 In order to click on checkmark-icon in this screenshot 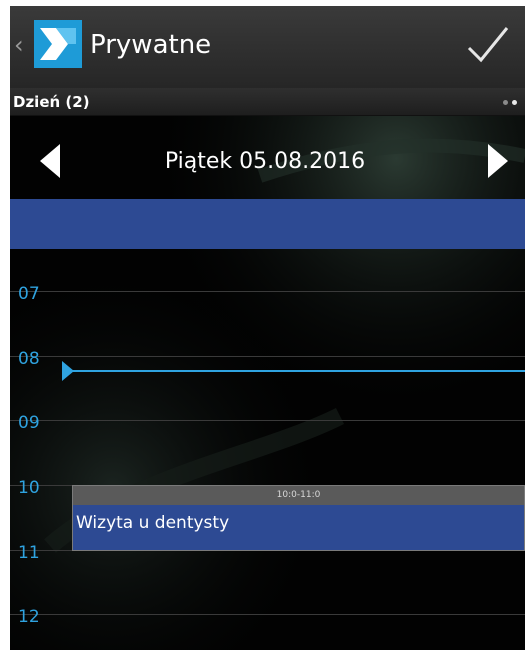, I will do `click(488, 45)`.